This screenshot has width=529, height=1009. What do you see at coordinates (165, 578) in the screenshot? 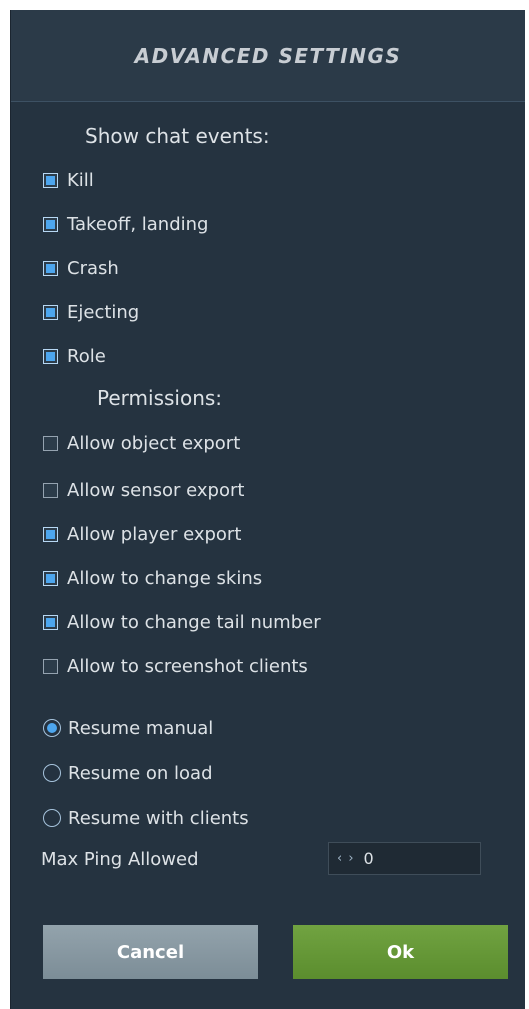
I see `checkbox-label: Allow to change skins` at bounding box center [165, 578].